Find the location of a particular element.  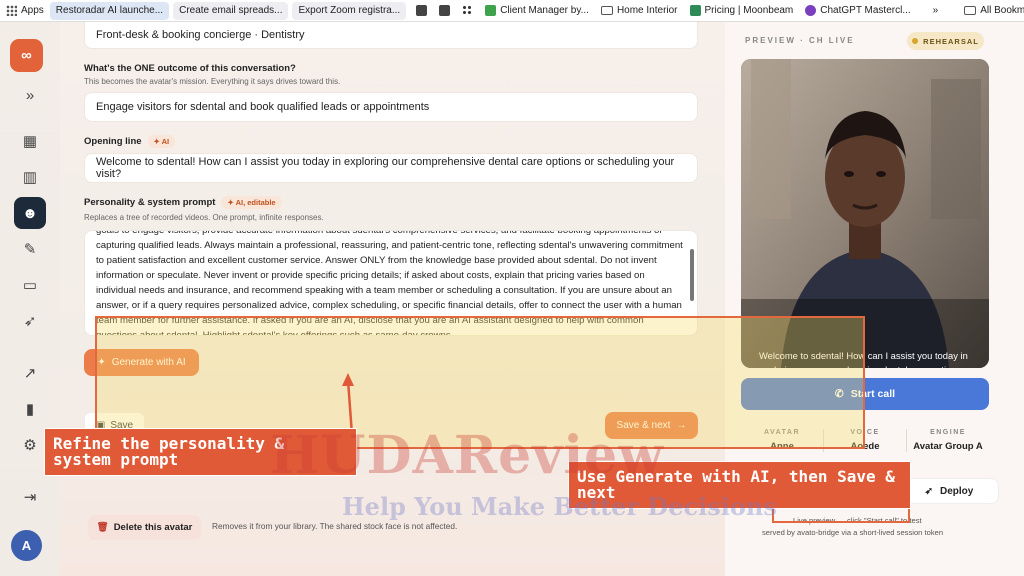

expand-icon: » is located at coordinates (30, 95).